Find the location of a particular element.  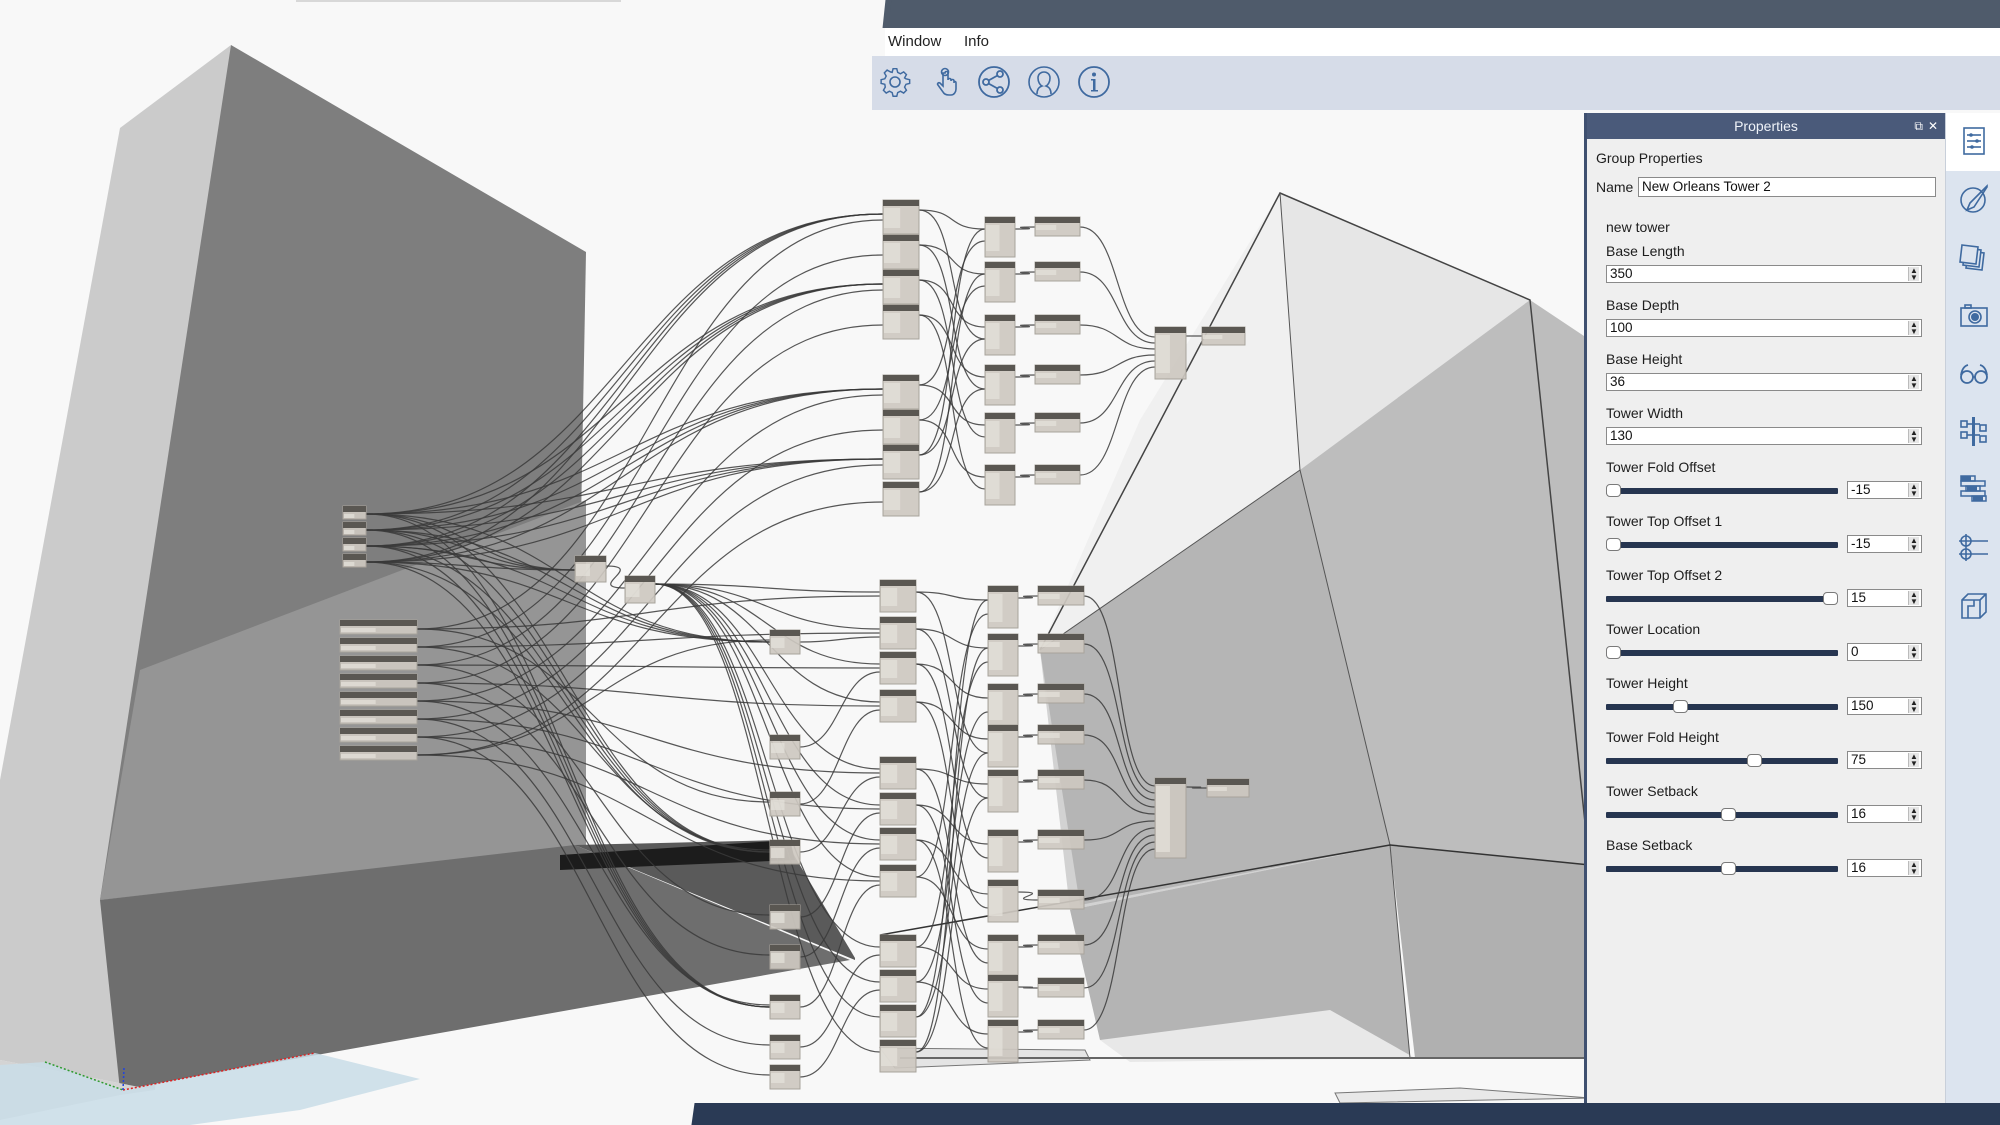

sidebar-solid is located at coordinates (1973, 606).